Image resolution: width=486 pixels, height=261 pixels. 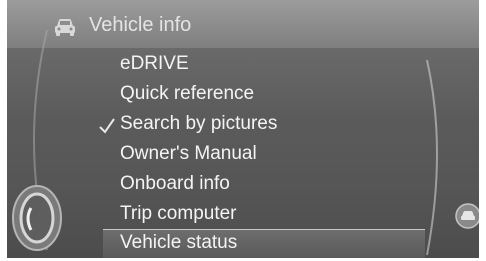 What do you see at coordinates (280, 243) in the screenshot?
I see `menu-item-vehicle-status: Vehicle status` at bounding box center [280, 243].